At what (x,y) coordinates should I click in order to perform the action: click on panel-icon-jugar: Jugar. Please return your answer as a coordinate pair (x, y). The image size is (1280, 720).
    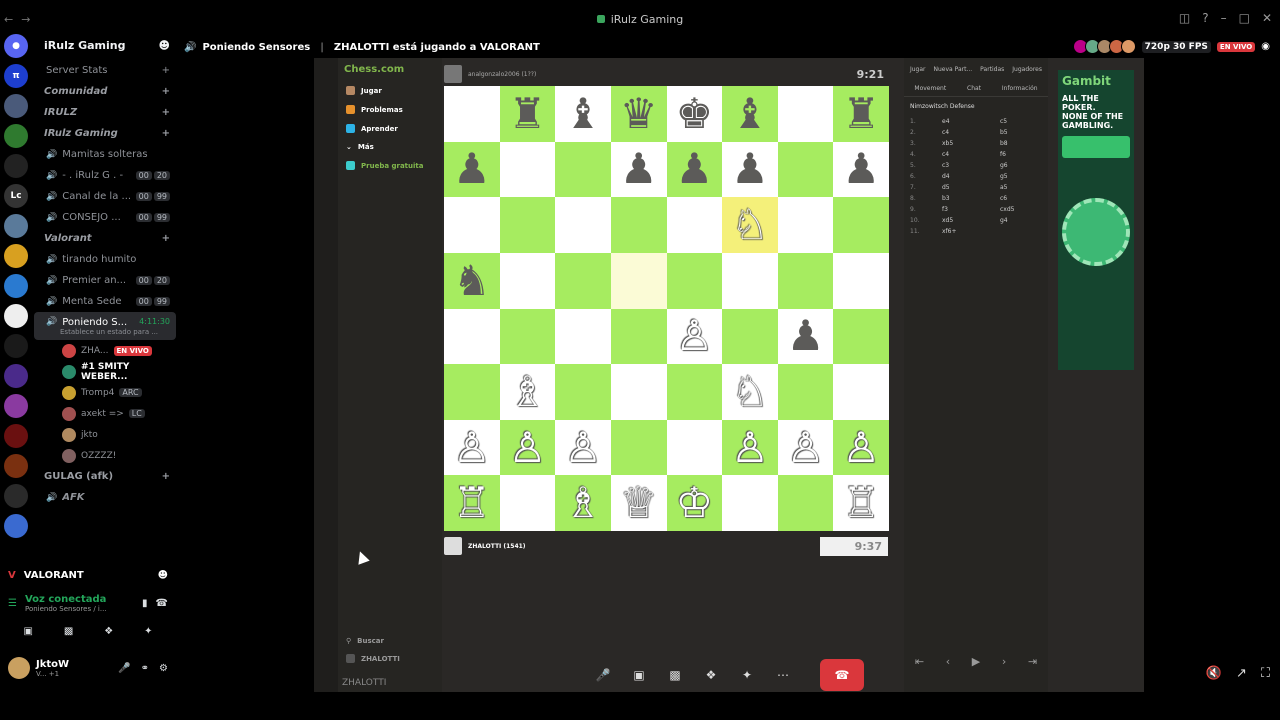
    Looking at the image, I should click on (918, 69).